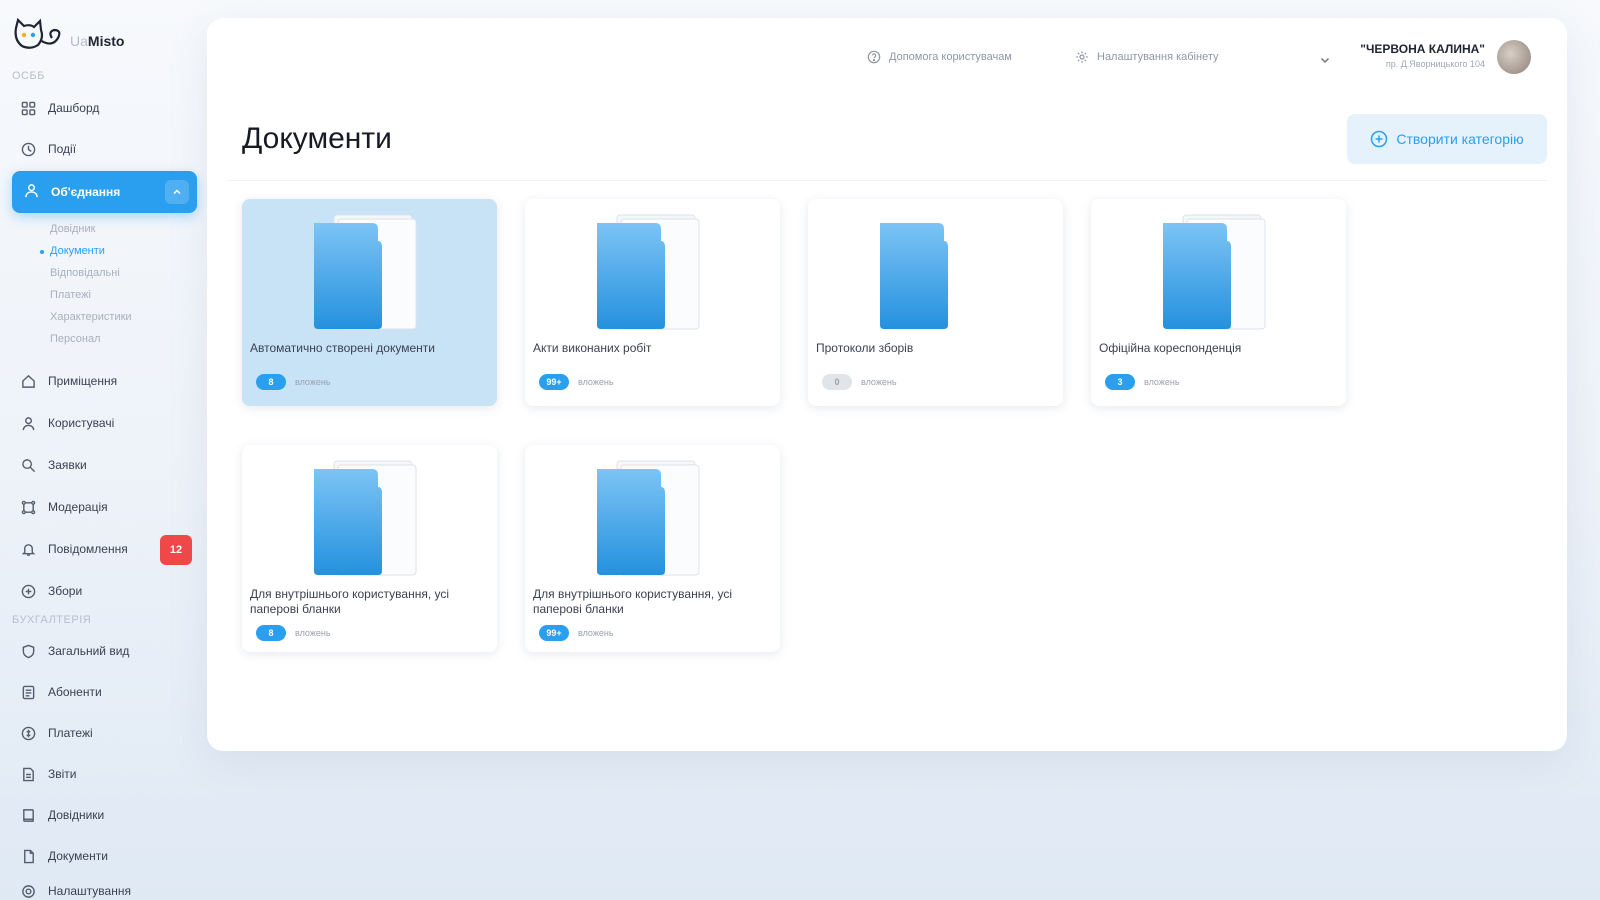  Describe the element at coordinates (28, 692) in the screenshot. I see `subscriber-icon` at that location.